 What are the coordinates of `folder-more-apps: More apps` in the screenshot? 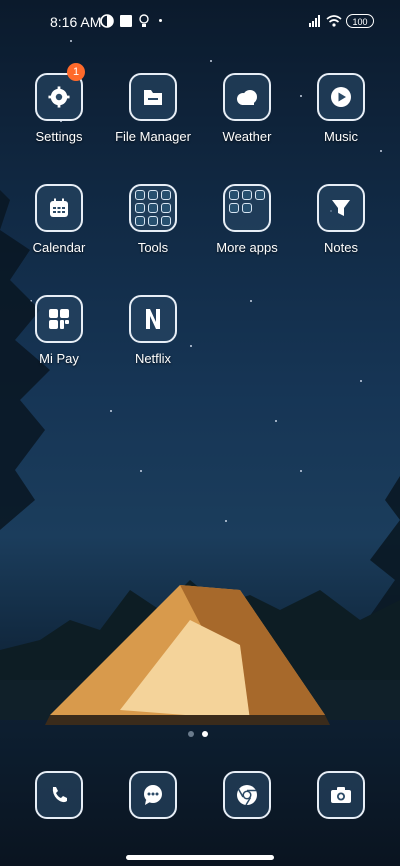 It's located at (247, 219).